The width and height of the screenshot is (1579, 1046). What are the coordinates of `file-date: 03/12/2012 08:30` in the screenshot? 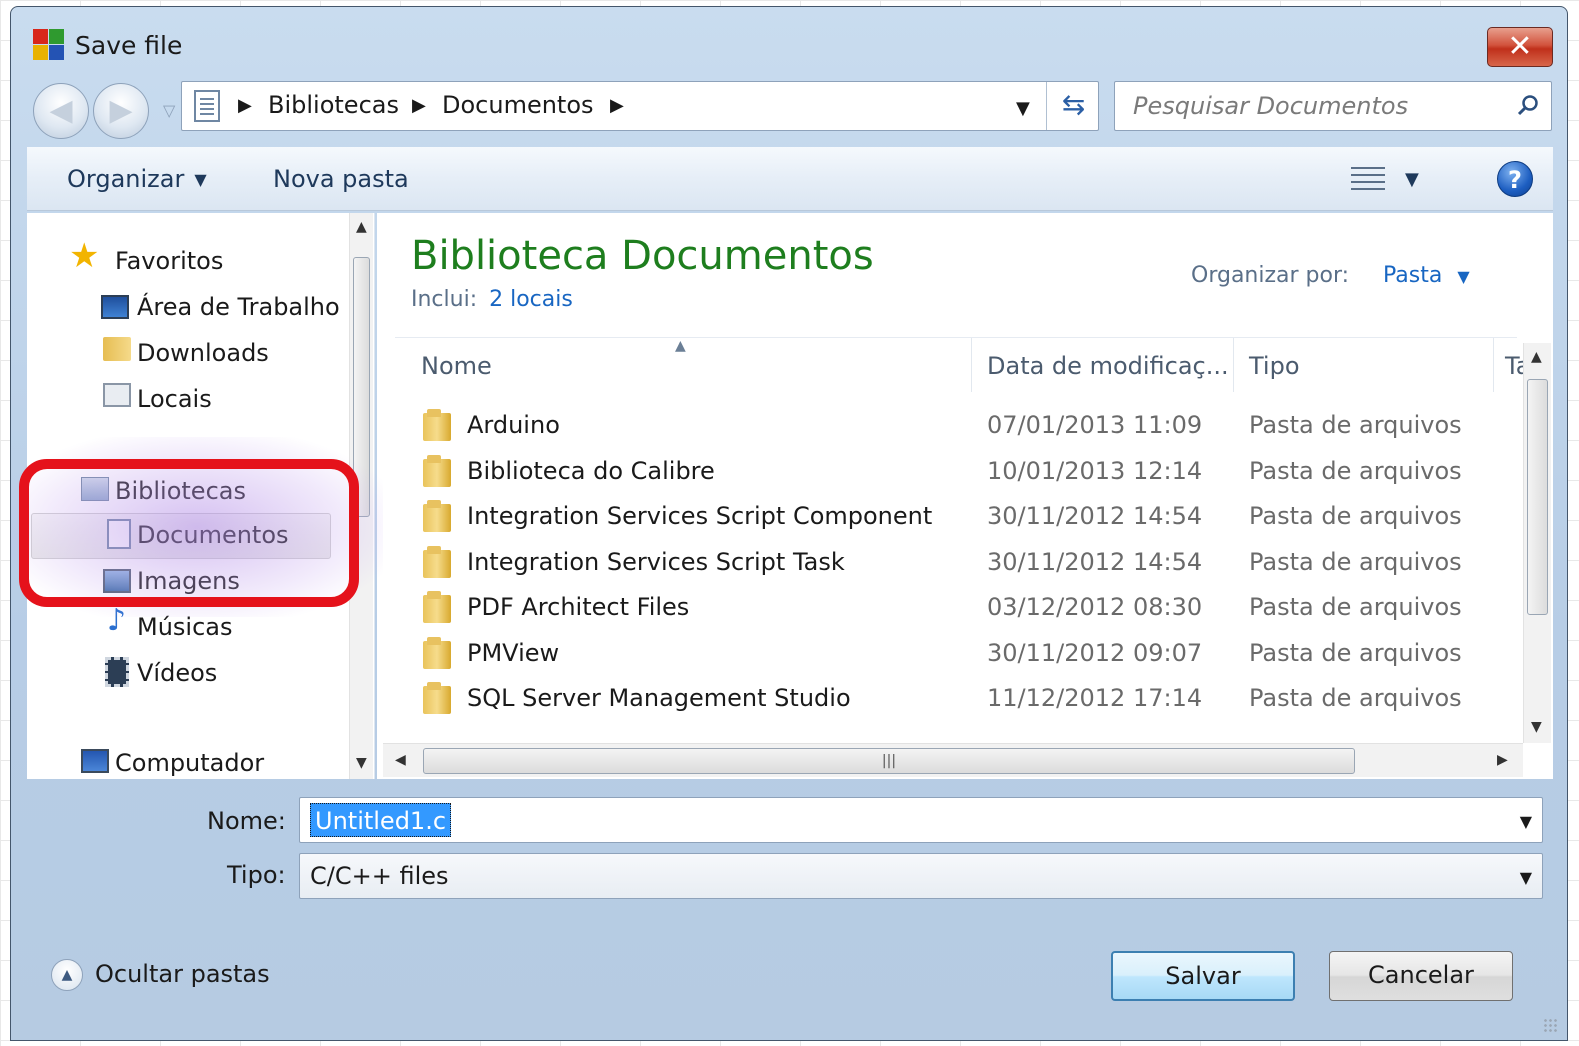 It's located at (1095, 607).